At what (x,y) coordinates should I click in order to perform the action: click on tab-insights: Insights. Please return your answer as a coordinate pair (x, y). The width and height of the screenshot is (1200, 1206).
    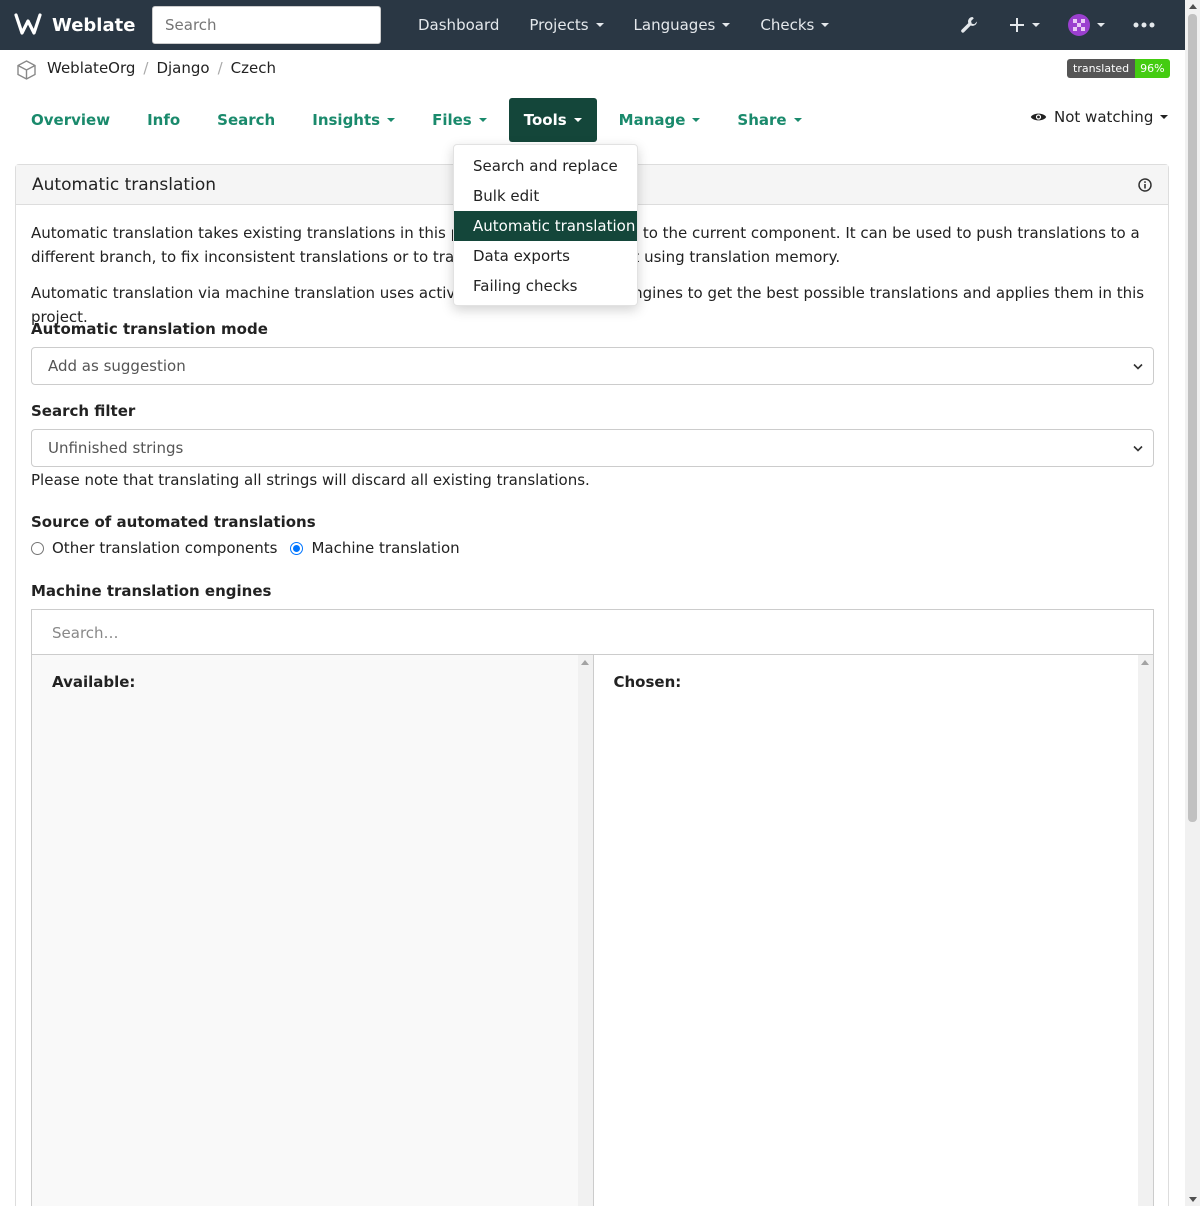
    Looking at the image, I should click on (353, 120).